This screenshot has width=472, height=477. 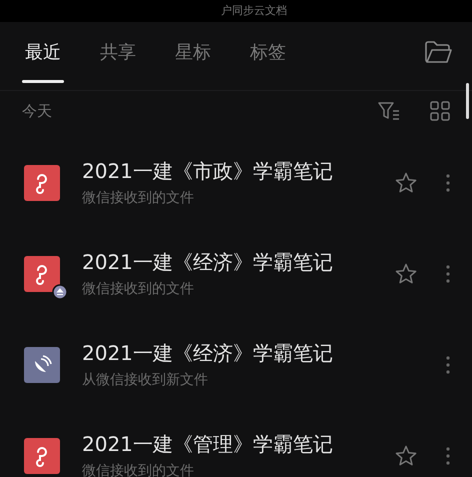 What do you see at coordinates (145, 380) in the screenshot?
I see `file-source: 从微信接收到新文件` at bounding box center [145, 380].